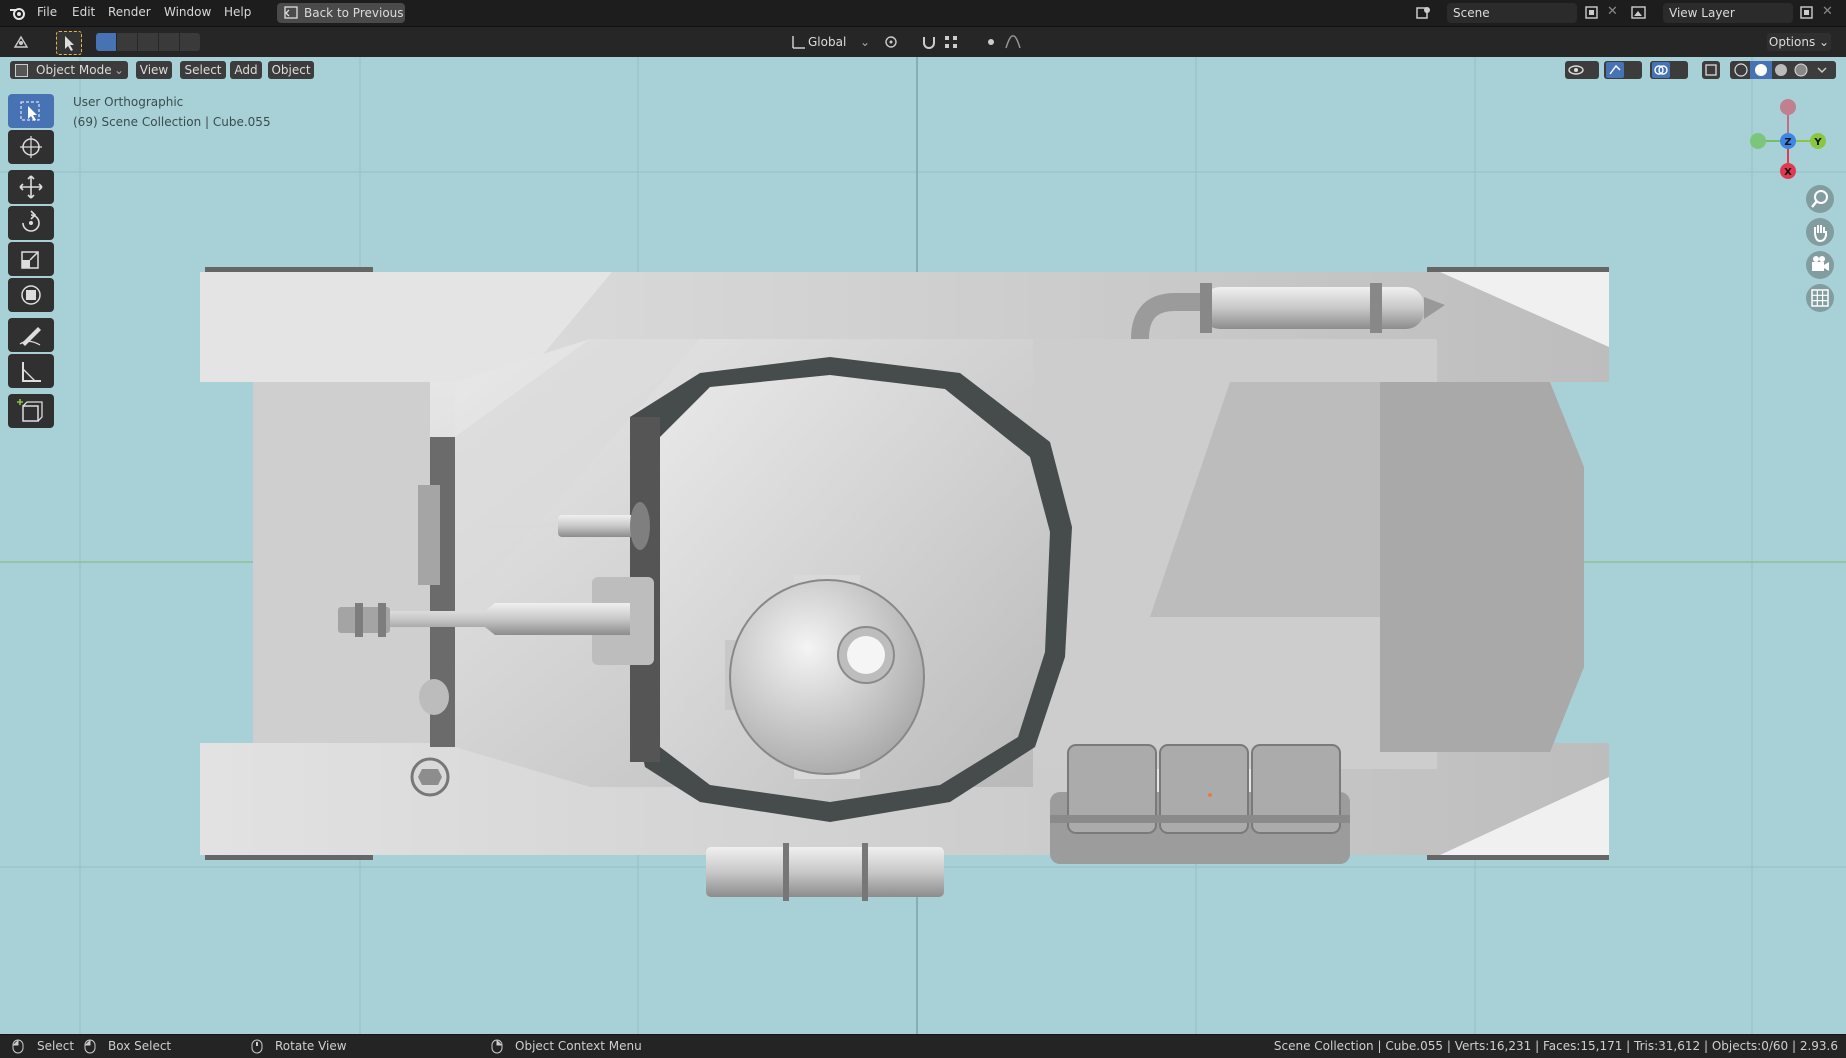 This screenshot has height=1058, width=1846. What do you see at coordinates (21, 70) in the screenshot?
I see `object-mode-icon` at bounding box center [21, 70].